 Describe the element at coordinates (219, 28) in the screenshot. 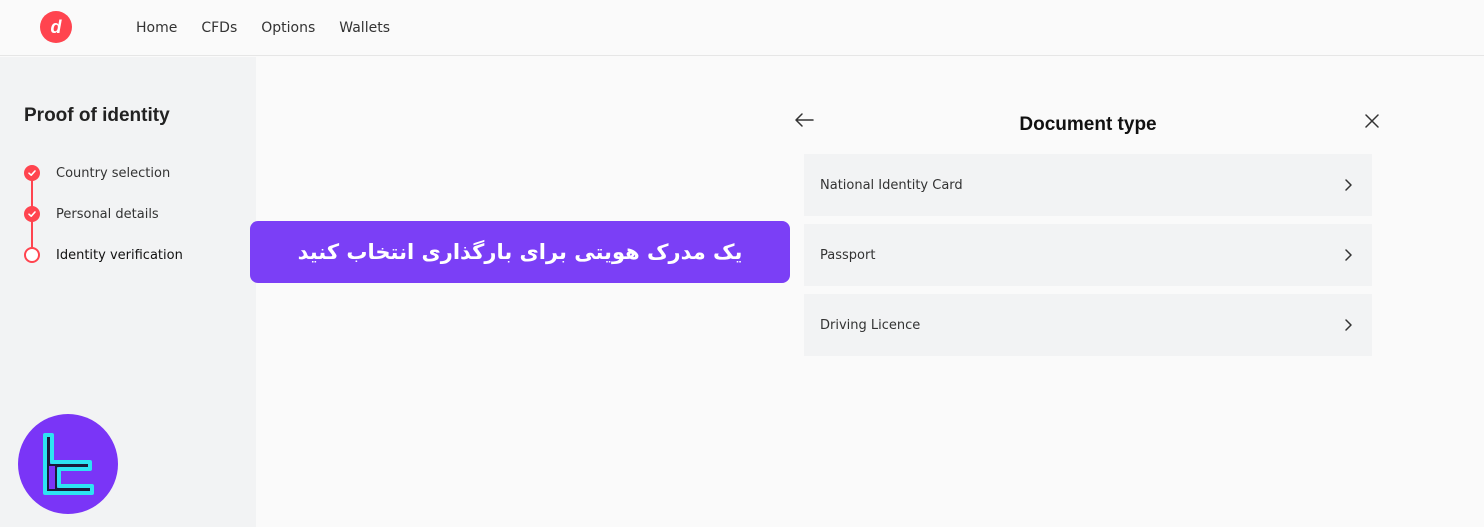

I see `nav-cfds: CFDs` at that location.